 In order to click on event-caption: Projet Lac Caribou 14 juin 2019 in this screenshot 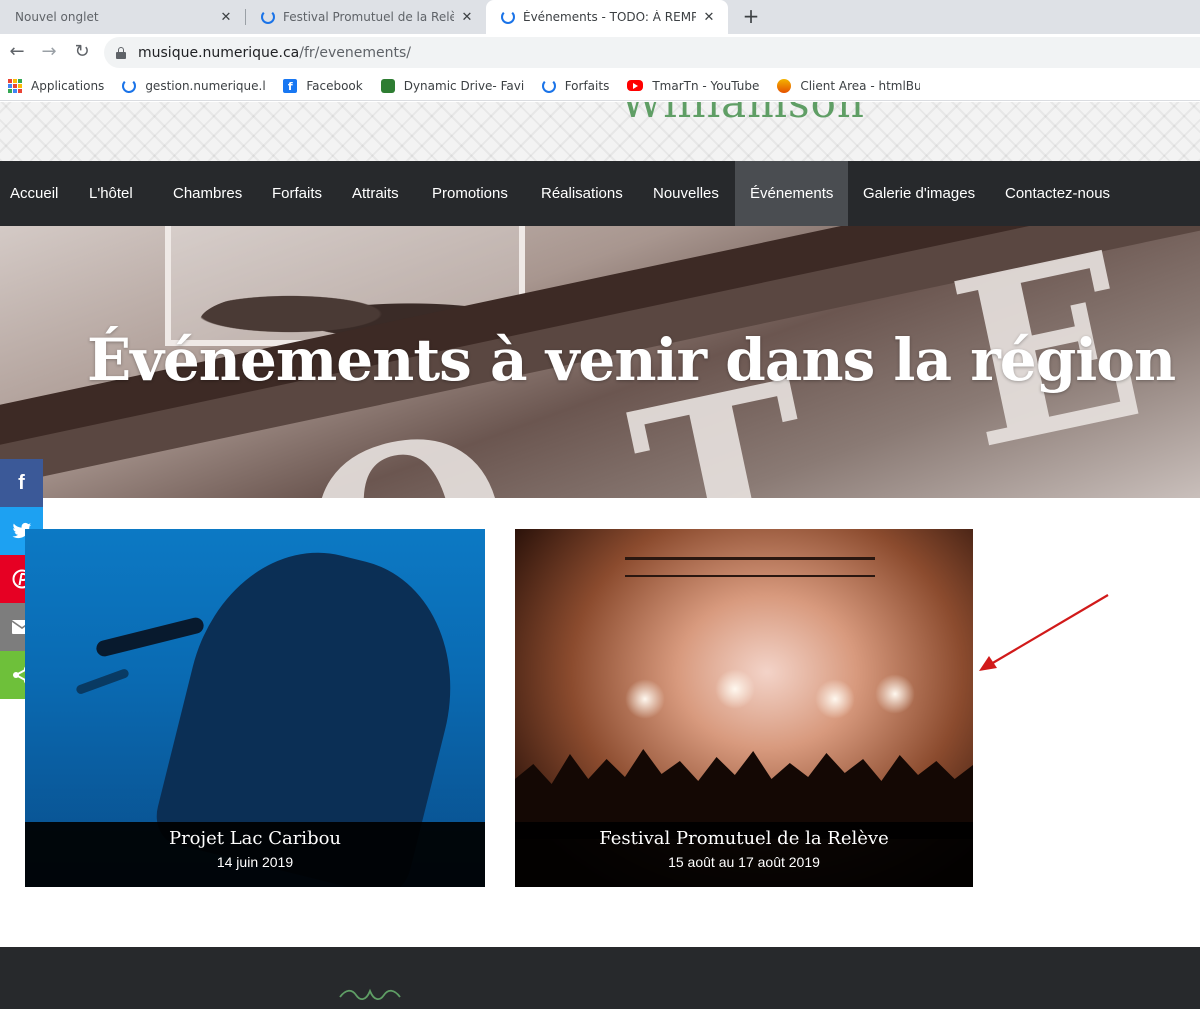, I will do `click(255, 854)`.